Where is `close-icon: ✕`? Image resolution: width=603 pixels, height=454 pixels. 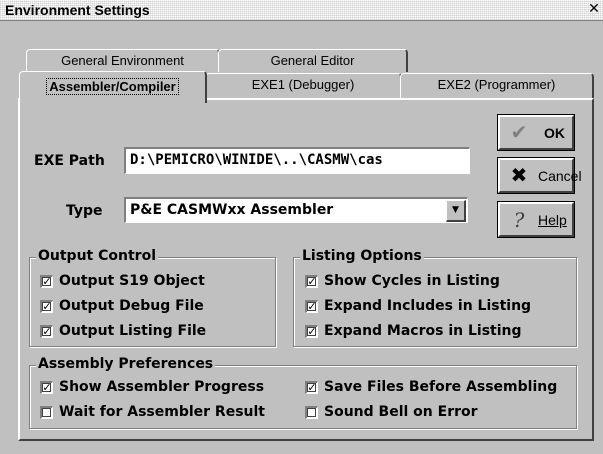 close-icon: ✕ is located at coordinates (594, 9).